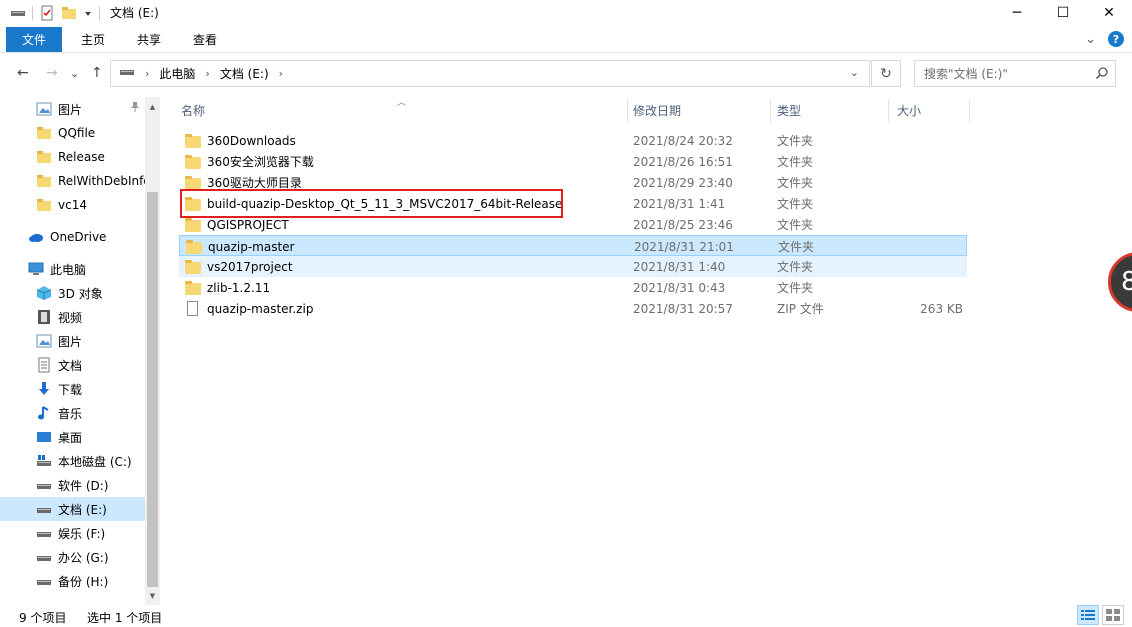  I want to click on details-view-button, so click(1088, 615).